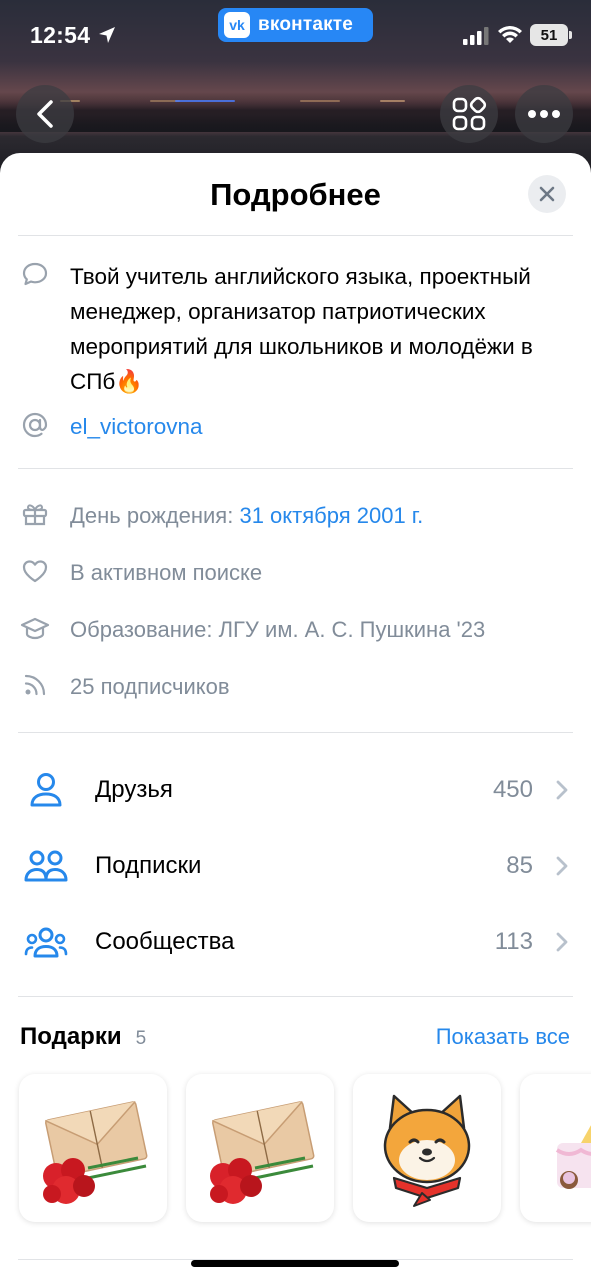 The image size is (591, 1280). What do you see at coordinates (141, 1038) in the screenshot?
I see `gifts-count: 5` at bounding box center [141, 1038].